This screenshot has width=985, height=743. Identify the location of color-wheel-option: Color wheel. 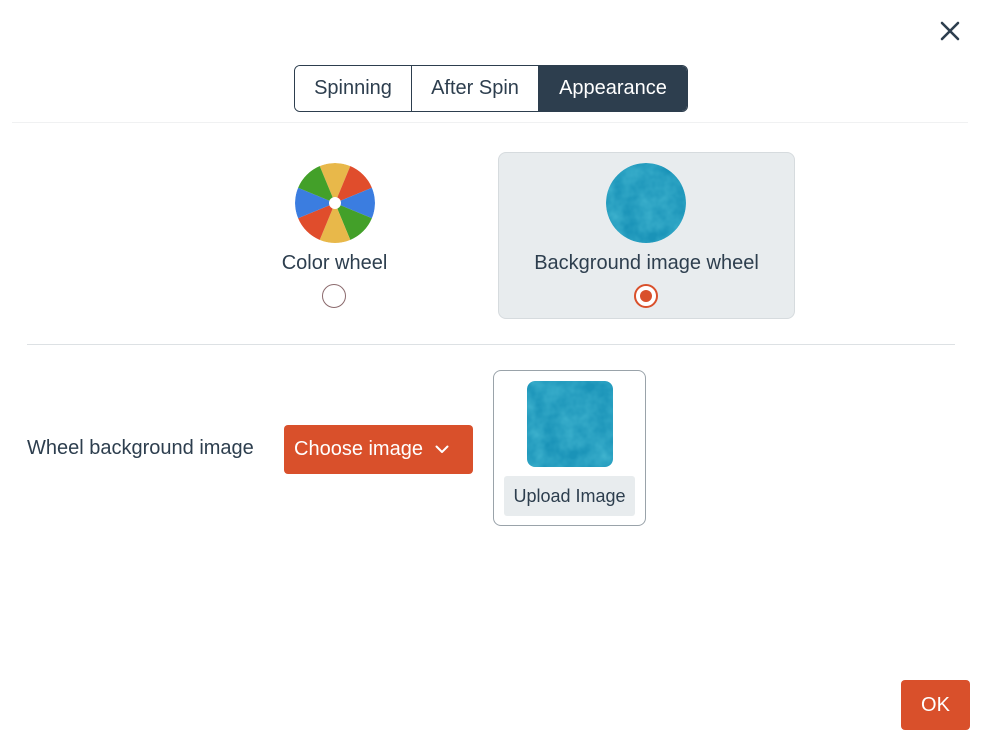
(334, 235).